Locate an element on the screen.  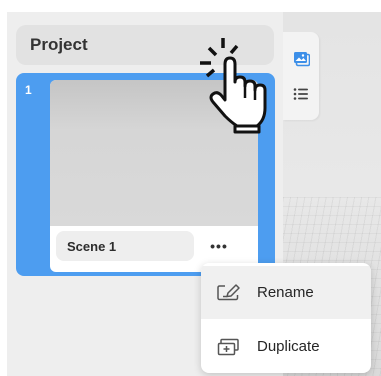
scene-index: 1 is located at coordinates (28, 90).